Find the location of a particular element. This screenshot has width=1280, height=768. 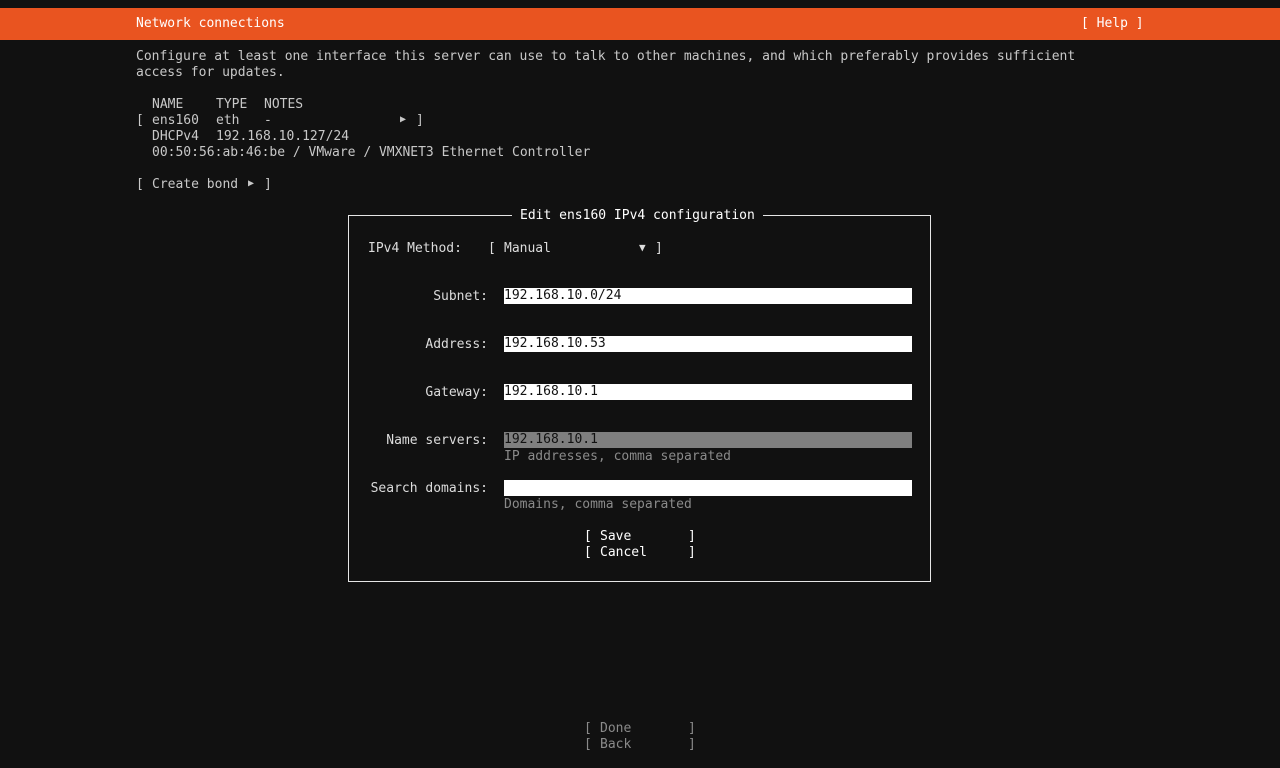

nameservers-hint: IP addresses, comma separated is located at coordinates (617, 456).